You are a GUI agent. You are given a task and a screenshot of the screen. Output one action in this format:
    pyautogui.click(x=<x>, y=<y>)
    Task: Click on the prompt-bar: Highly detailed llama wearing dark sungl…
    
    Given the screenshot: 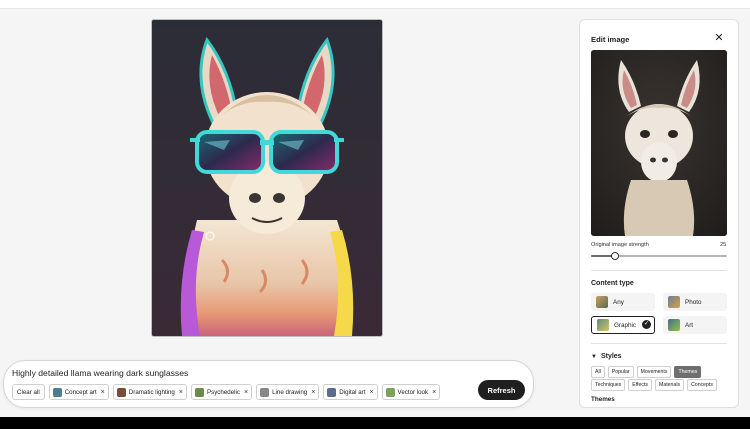 What is the action you would take?
    pyautogui.click(x=268, y=384)
    